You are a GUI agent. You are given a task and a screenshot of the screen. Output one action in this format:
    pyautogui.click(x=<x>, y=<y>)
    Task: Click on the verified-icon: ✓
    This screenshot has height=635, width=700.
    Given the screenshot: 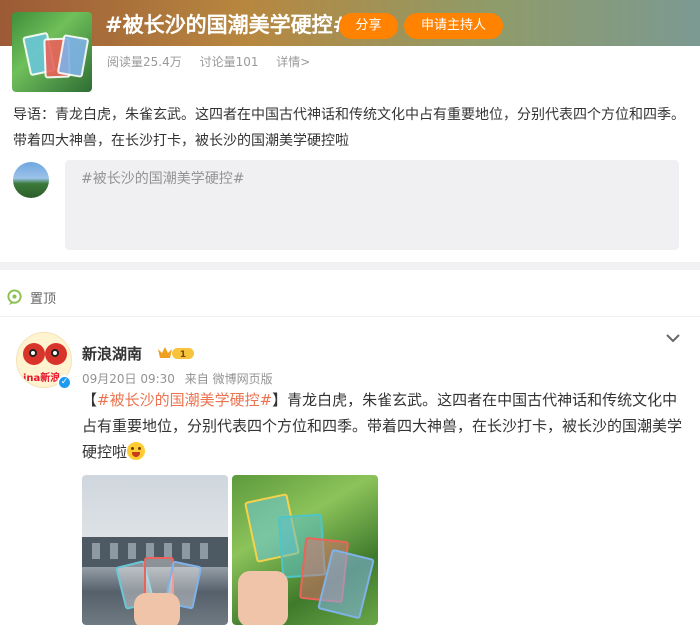 What is the action you would take?
    pyautogui.click(x=64, y=382)
    